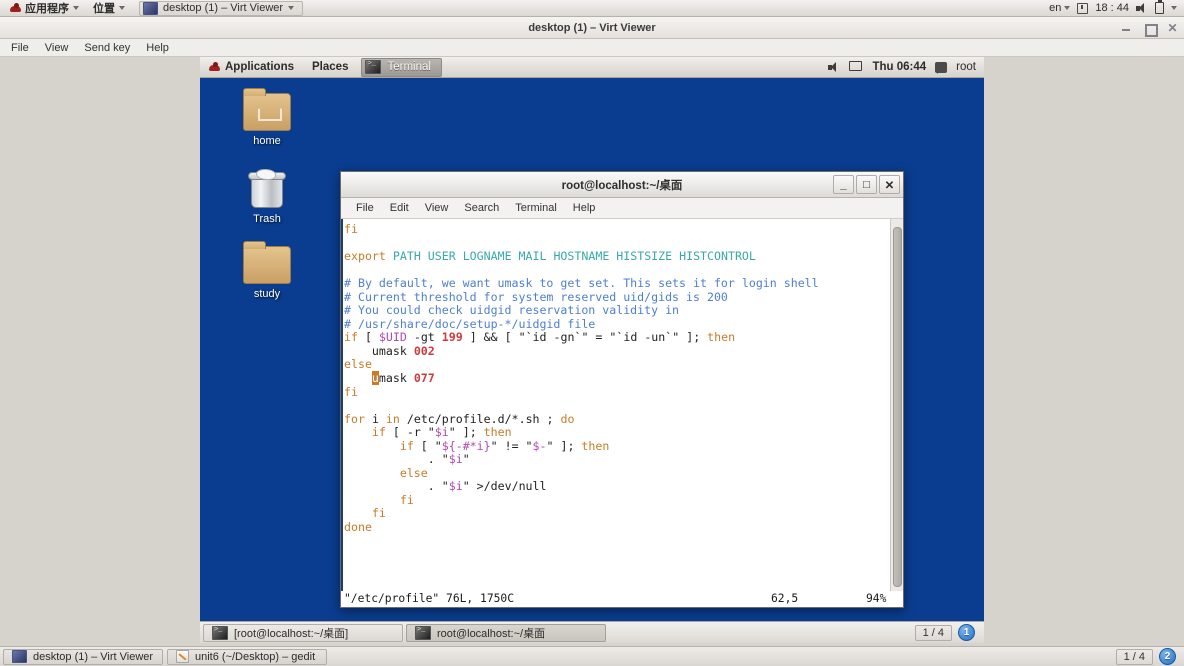 The image size is (1184, 666). What do you see at coordinates (267, 219) in the screenshot?
I see `desktop-icon-trash-label: Trash` at bounding box center [267, 219].